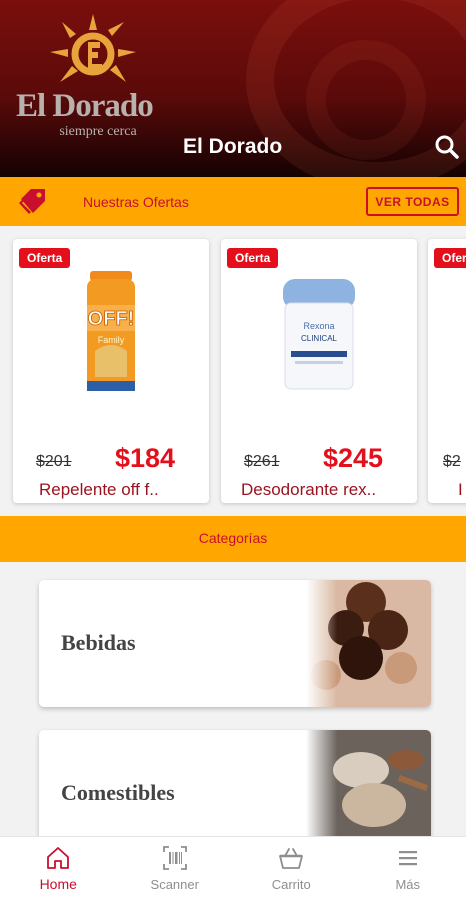 This screenshot has height=900, width=466. I want to click on product-name: I, so click(460, 489).